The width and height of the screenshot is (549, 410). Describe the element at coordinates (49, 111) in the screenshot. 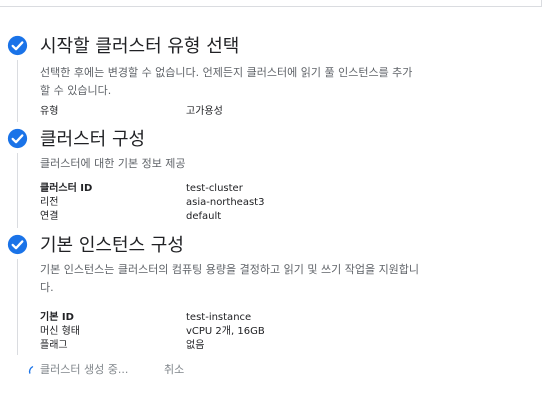

I see `field-key-type: 유형` at that location.